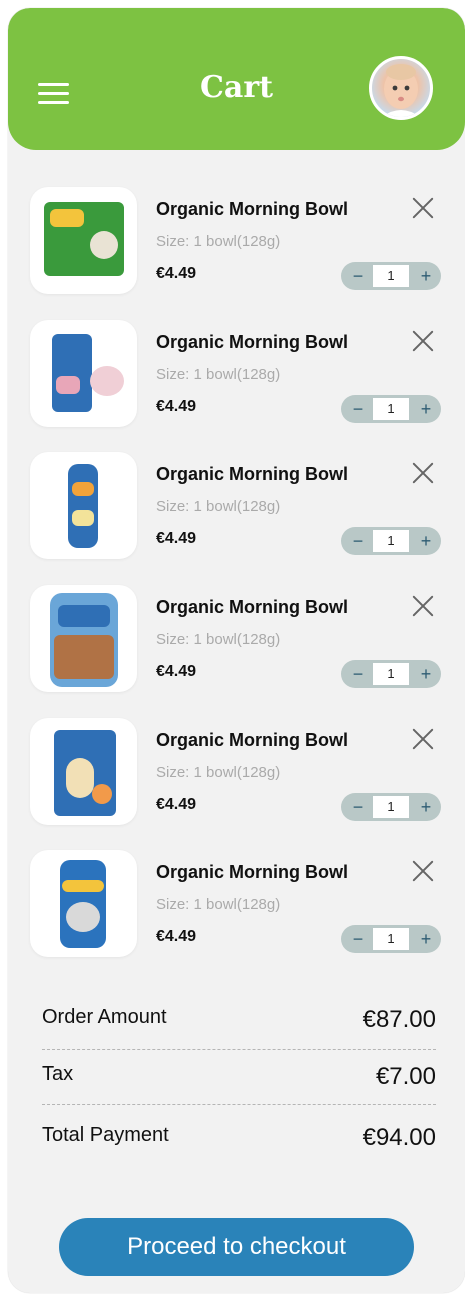 Image resolution: width=465 pixels, height=1301 pixels. Describe the element at coordinates (58, 1074) in the screenshot. I see `tax-label: Tax` at that location.